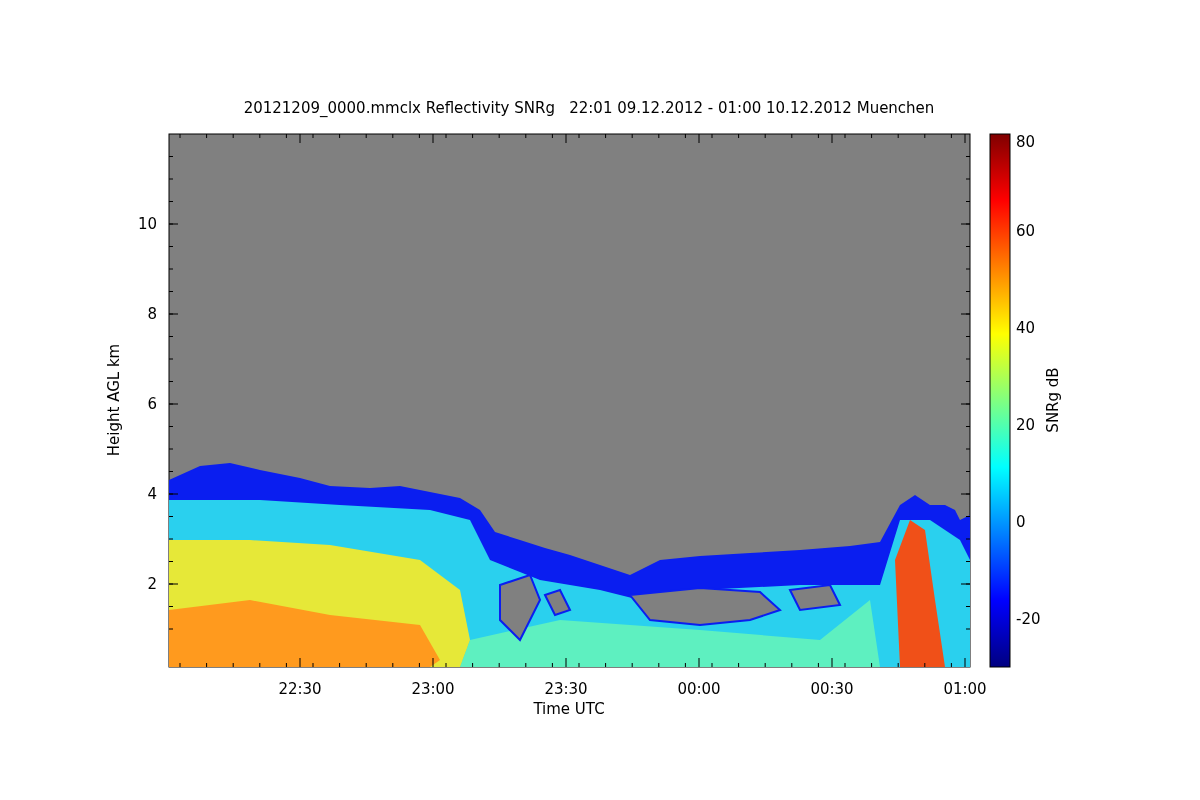  Describe the element at coordinates (114, 400) in the screenshot. I see `y-axis-label: Height AGL km` at that location.